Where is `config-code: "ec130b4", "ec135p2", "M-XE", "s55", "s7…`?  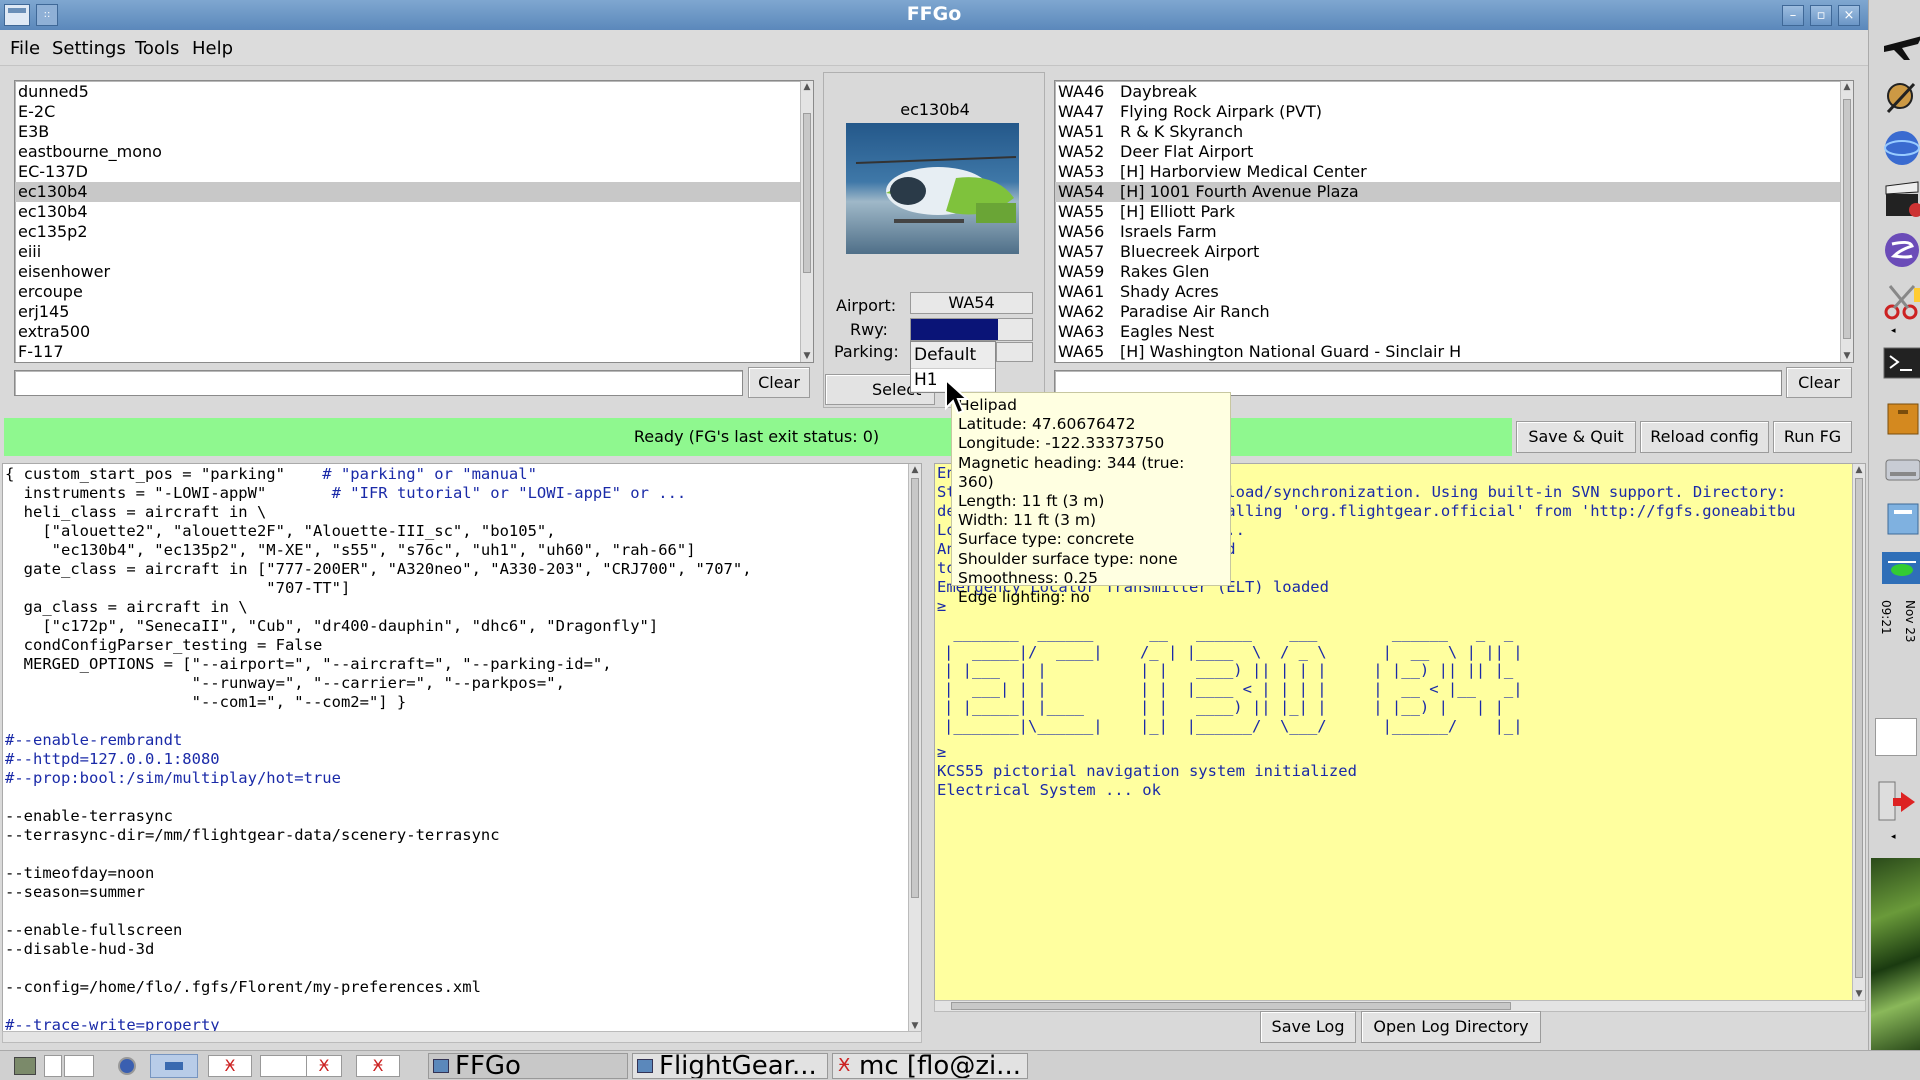 config-code: "ec130b4", "ec135p2", "M-XE", "s55", "s7… is located at coordinates (350, 550).